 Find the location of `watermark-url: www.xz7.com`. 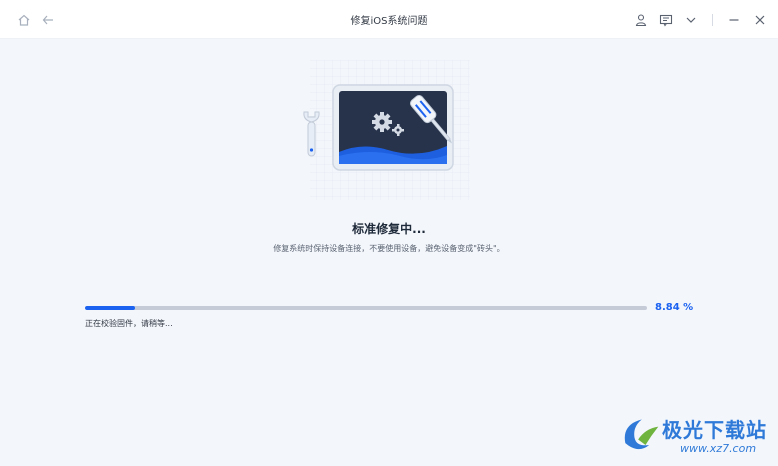

watermark-url: www.xz7.com is located at coordinates (718, 448).